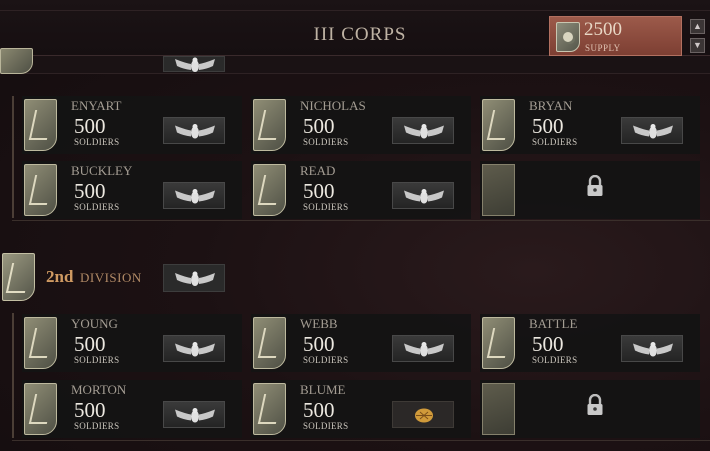 This screenshot has width=710, height=451. Describe the element at coordinates (99, 389) in the screenshot. I see `brigade-name: MORTON` at that location.